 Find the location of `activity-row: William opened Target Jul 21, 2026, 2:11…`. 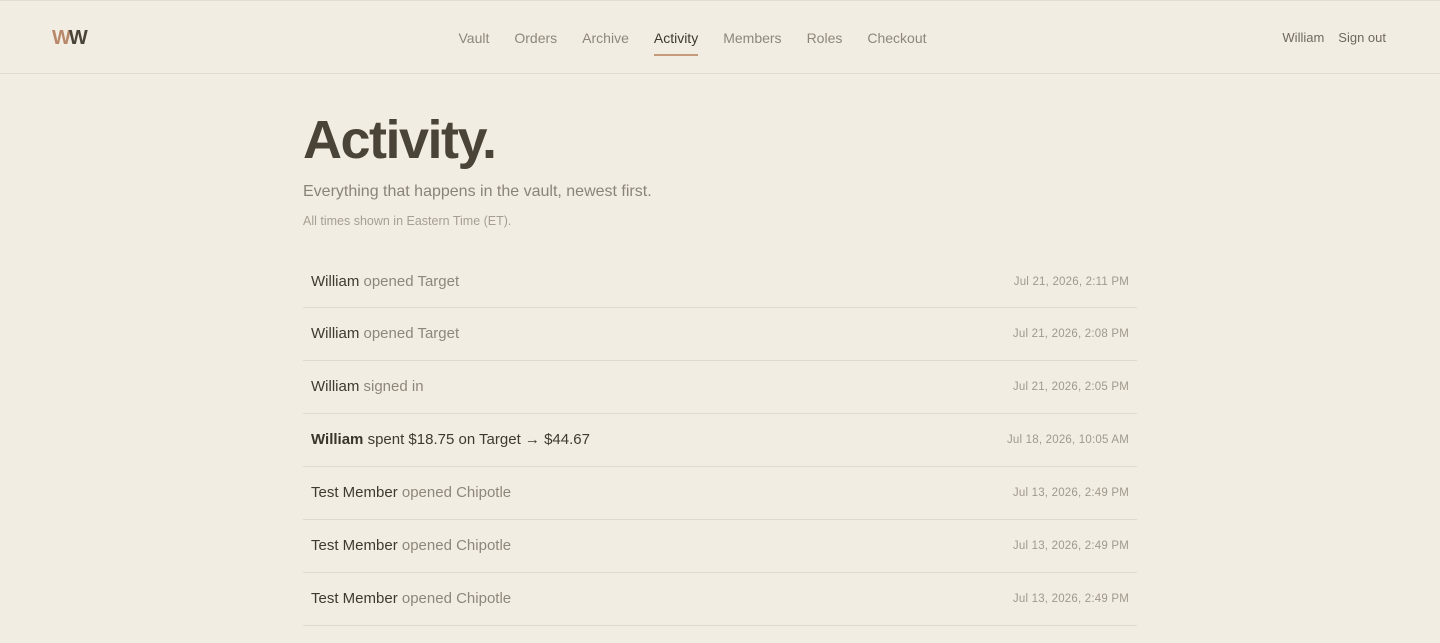

activity-row: William opened Target Jul 21, 2026, 2:11… is located at coordinates (720, 282).